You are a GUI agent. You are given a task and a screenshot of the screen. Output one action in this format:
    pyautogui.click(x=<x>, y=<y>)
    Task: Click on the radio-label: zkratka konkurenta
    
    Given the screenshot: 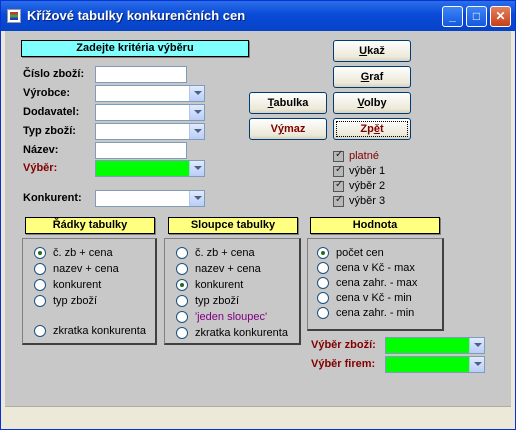 What is the action you would take?
    pyautogui.click(x=241, y=333)
    